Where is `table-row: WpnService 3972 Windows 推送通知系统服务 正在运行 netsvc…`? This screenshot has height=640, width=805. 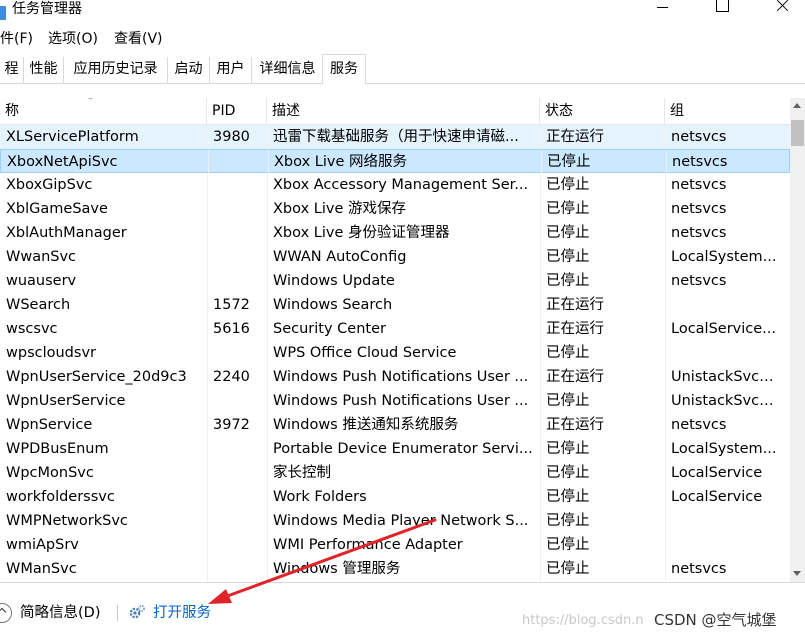 table-row: WpnService 3972 Windows 推送通知系统服务 正在运行 netsvc… is located at coordinates (395, 425).